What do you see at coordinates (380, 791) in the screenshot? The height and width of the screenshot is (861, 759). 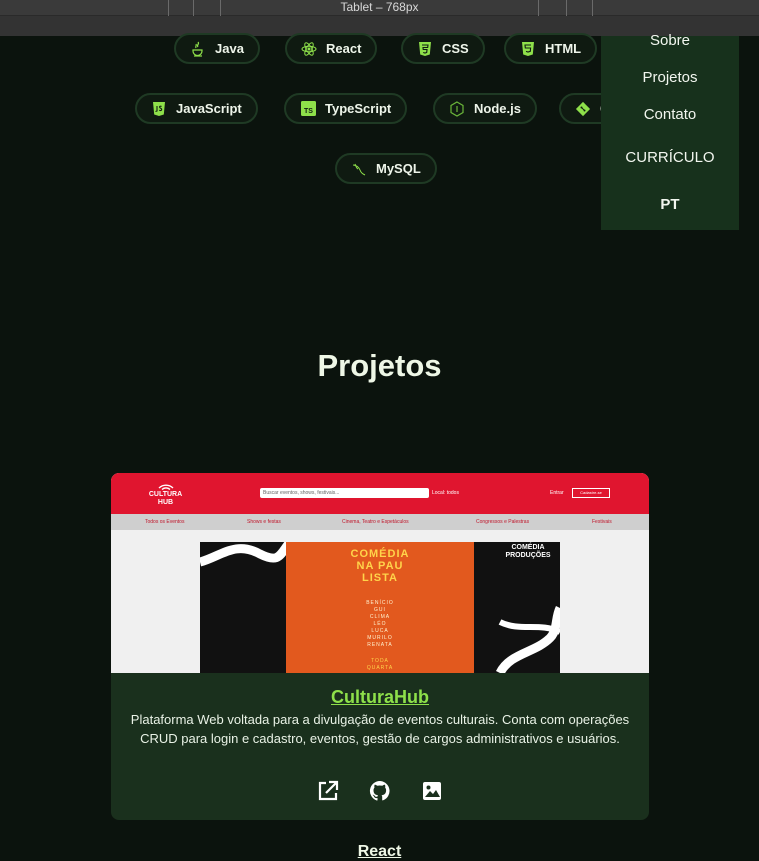 I see `github-icon` at bounding box center [380, 791].